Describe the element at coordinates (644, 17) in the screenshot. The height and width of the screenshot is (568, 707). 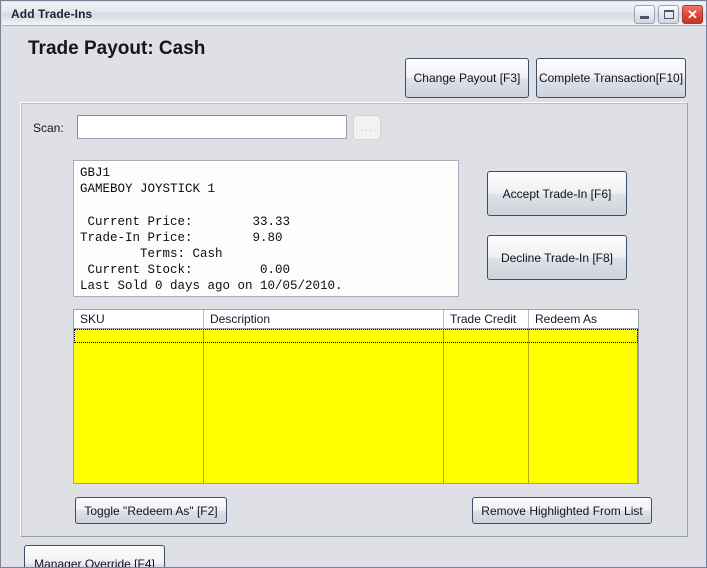
I see `minimize-icon` at that location.